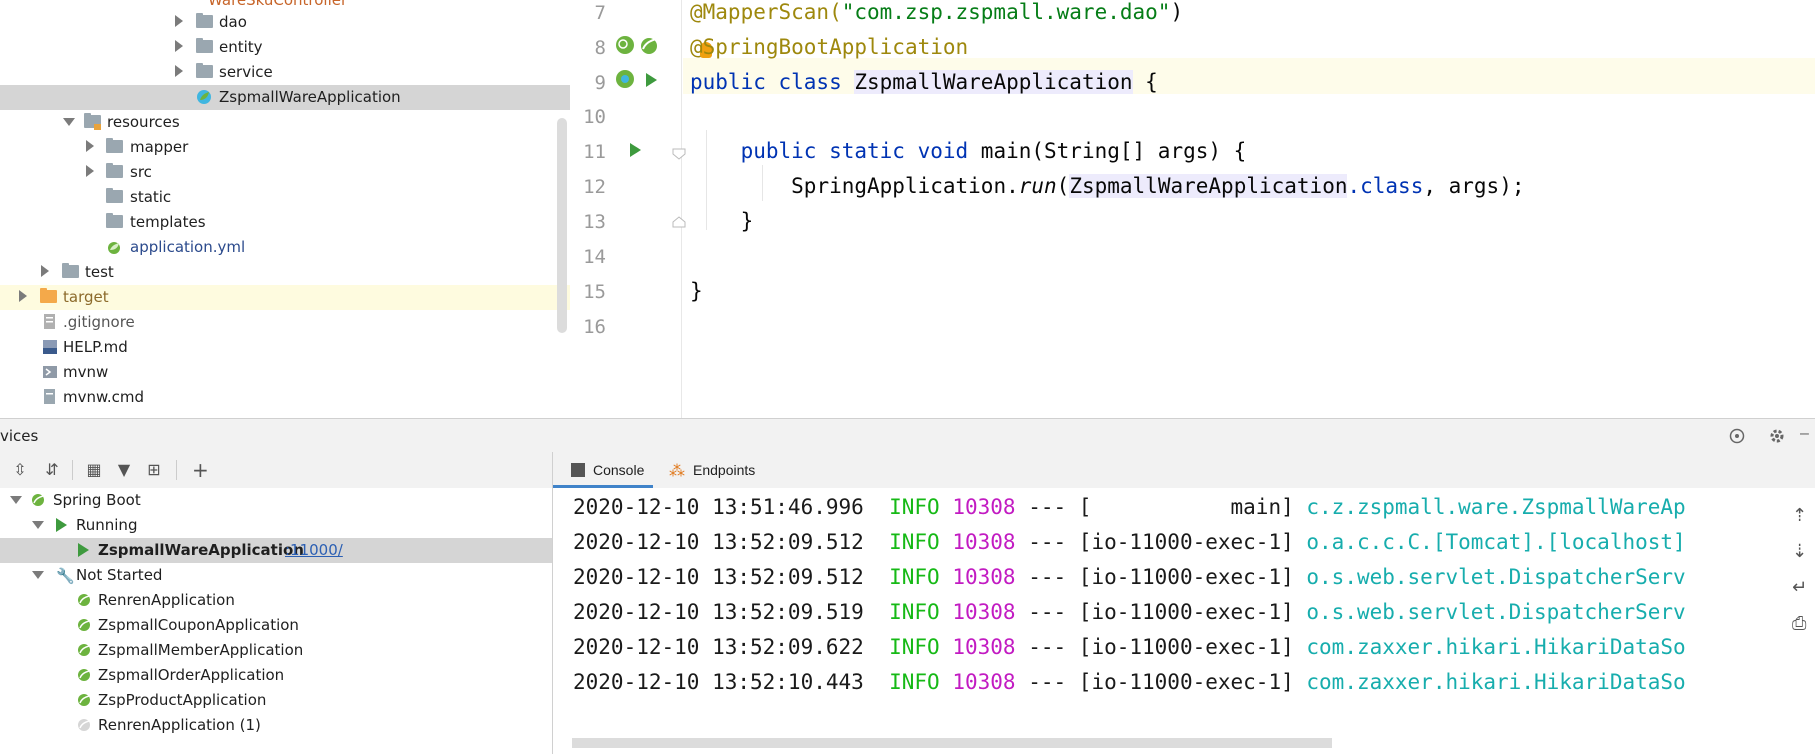  What do you see at coordinates (20, 470) in the screenshot?
I see `expand-all-icon: ⇳` at bounding box center [20, 470].